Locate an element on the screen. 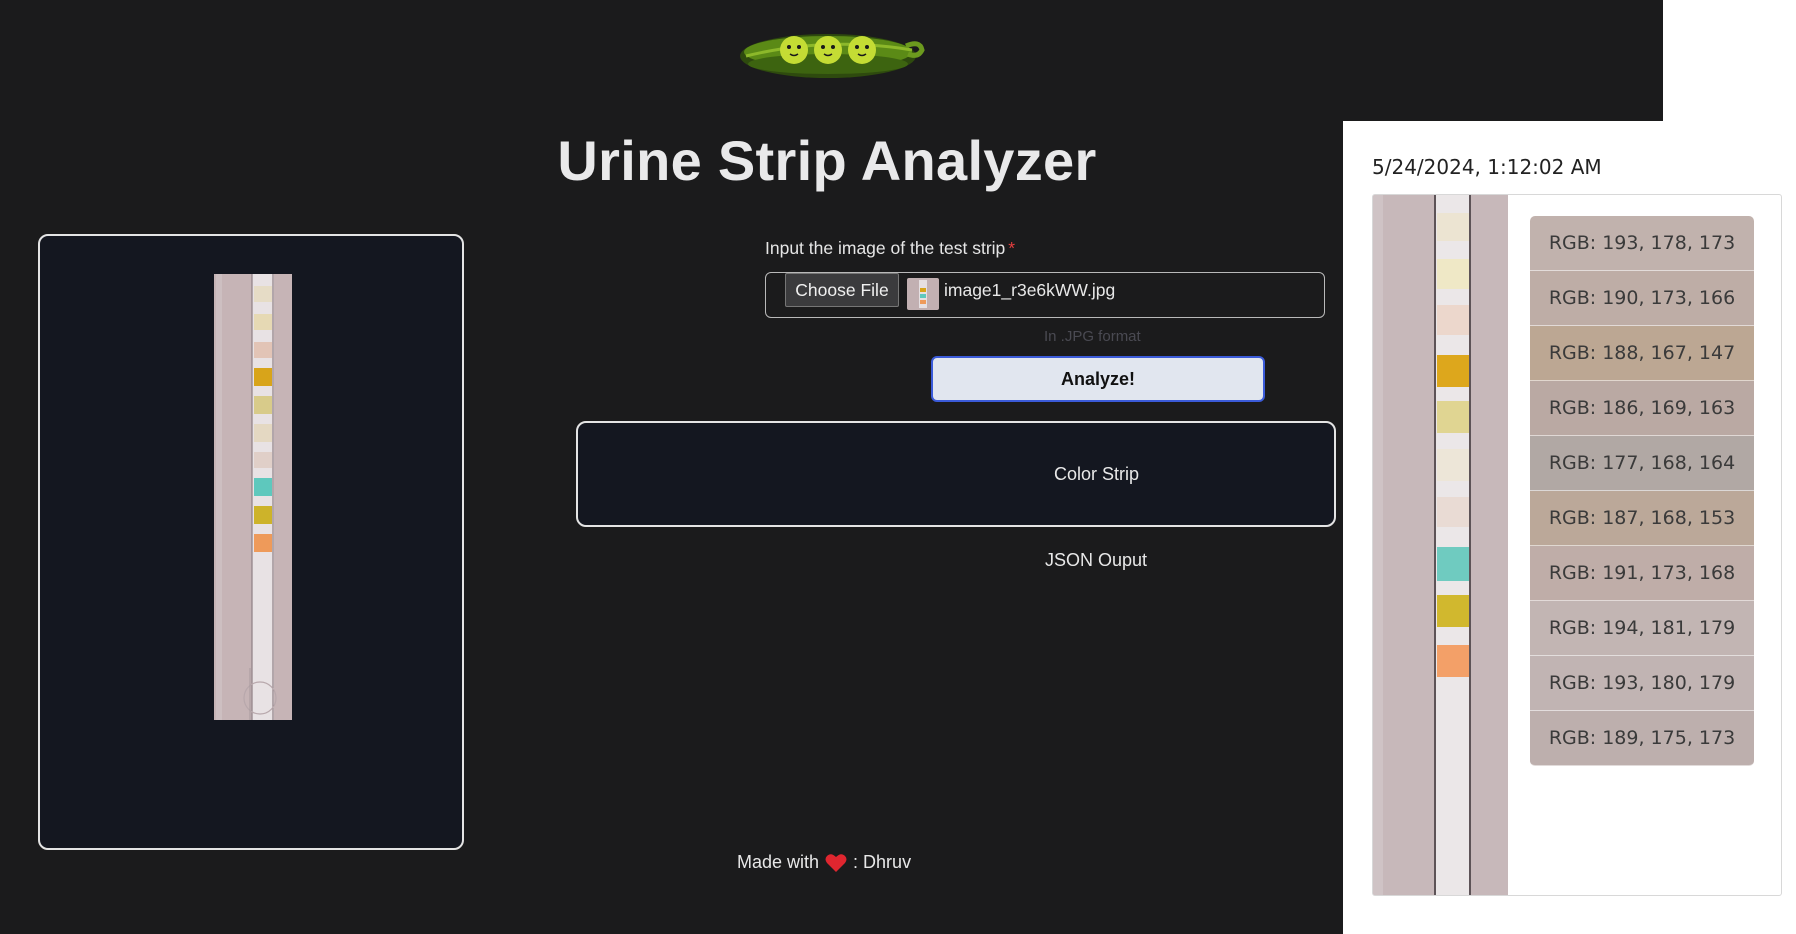 The height and width of the screenshot is (934, 1796). color-strip-panel is located at coordinates (956, 474).